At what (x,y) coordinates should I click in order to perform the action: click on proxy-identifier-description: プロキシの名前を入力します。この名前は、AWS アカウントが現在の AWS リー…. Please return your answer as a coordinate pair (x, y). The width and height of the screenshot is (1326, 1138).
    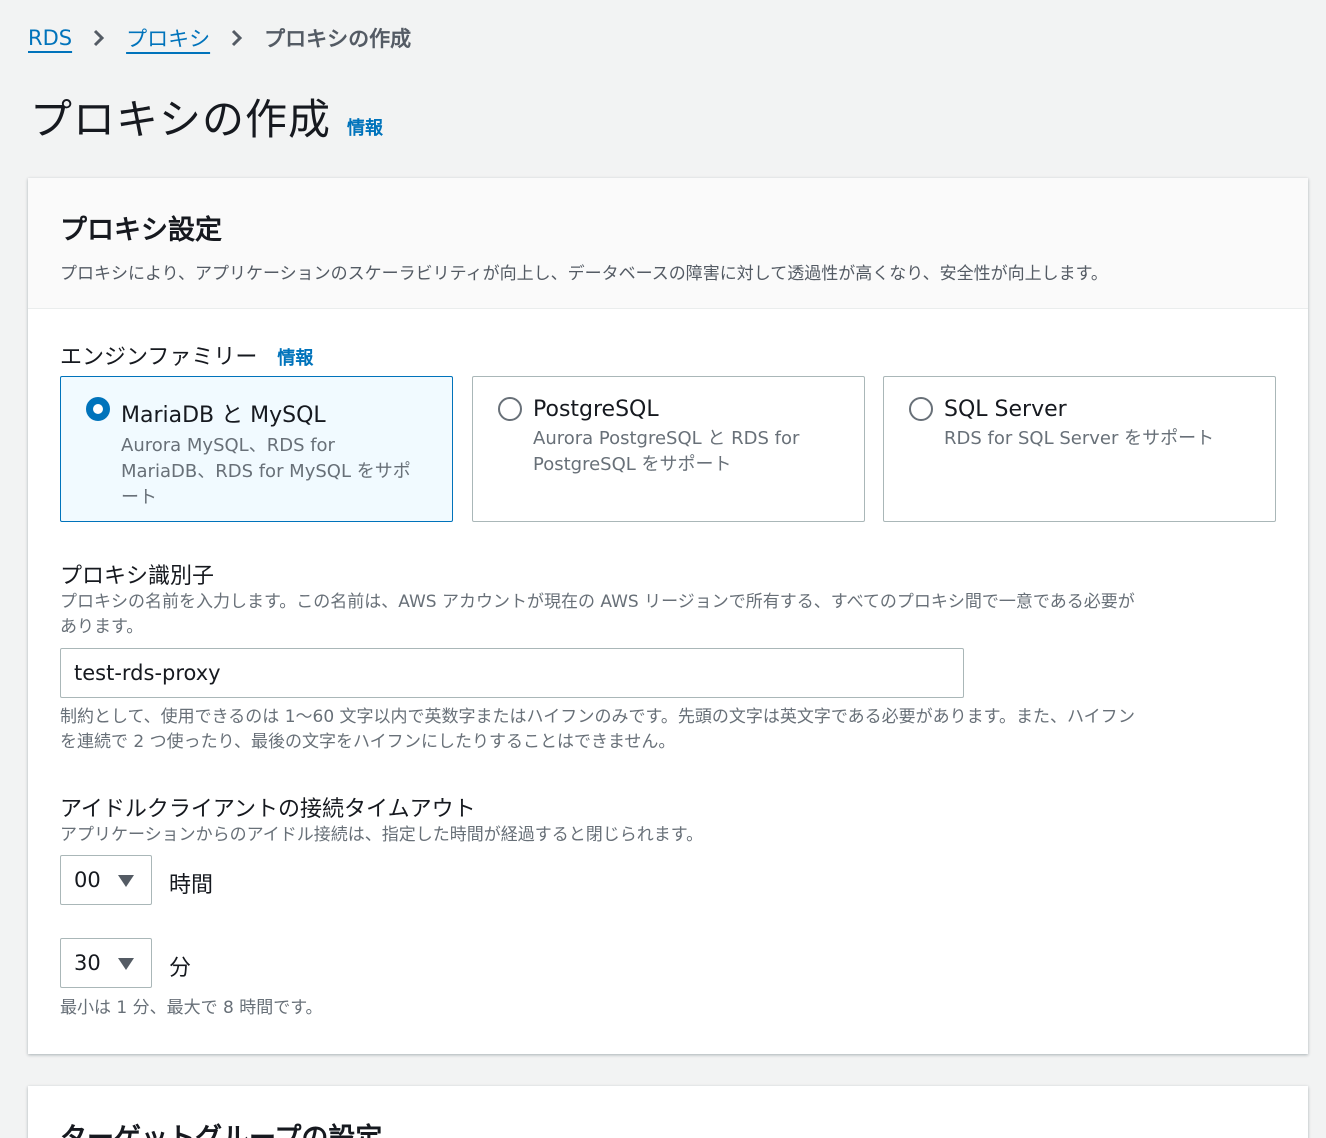
    Looking at the image, I should click on (670, 615).